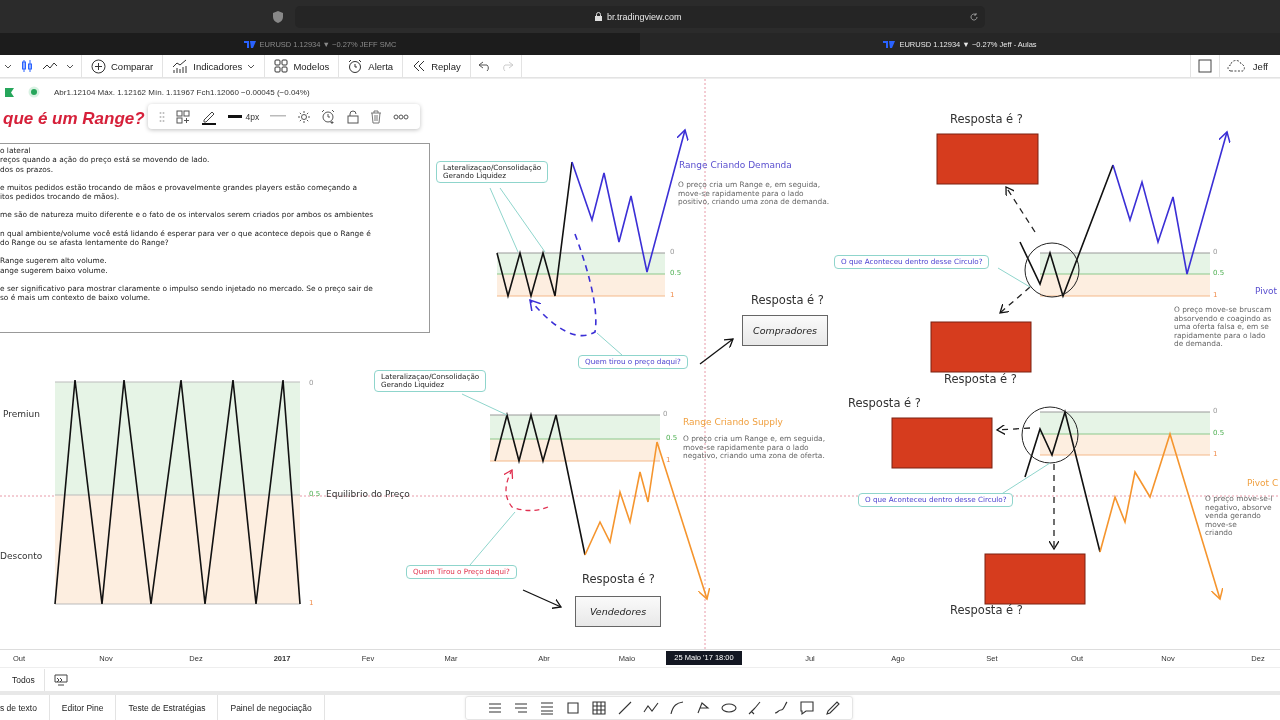  What do you see at coordinates (356, 66) in the screenshot?
I see `alarm-clock-icon` at bounding box center [356, 66].